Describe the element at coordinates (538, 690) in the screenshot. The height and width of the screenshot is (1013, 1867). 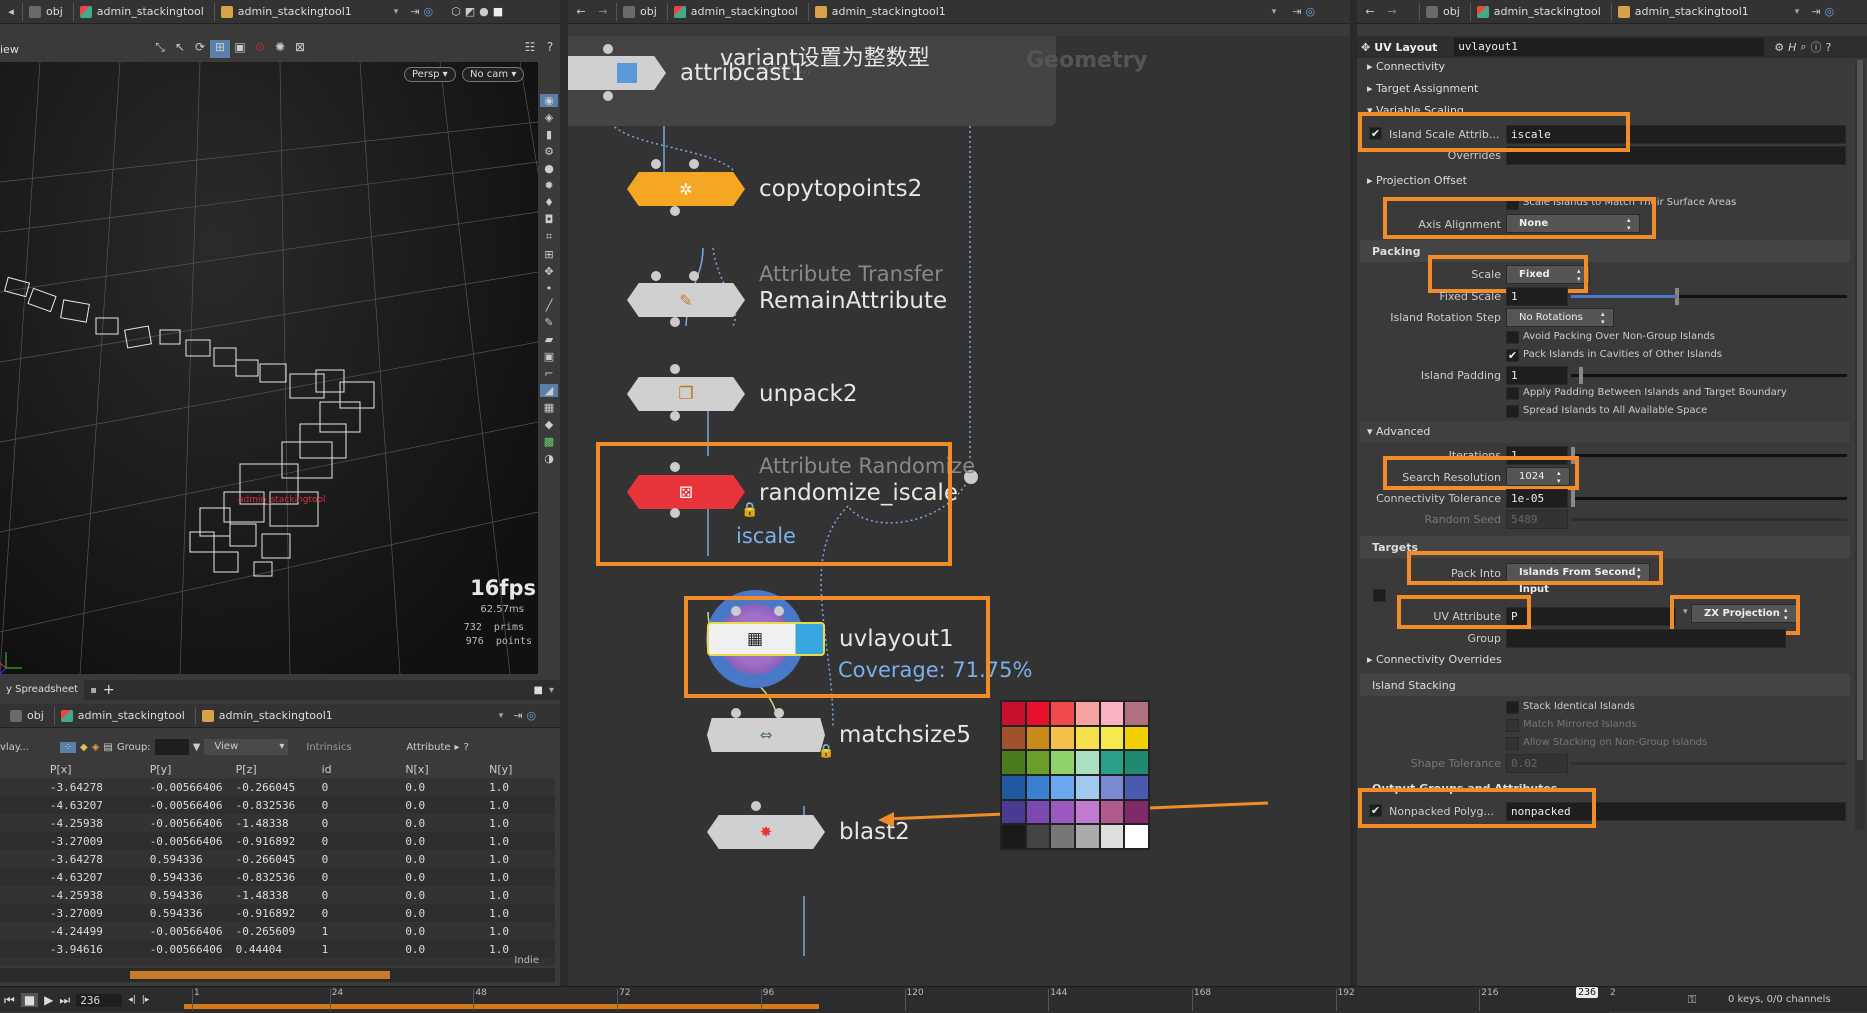
I see `maximize-icon: ■` at that location.